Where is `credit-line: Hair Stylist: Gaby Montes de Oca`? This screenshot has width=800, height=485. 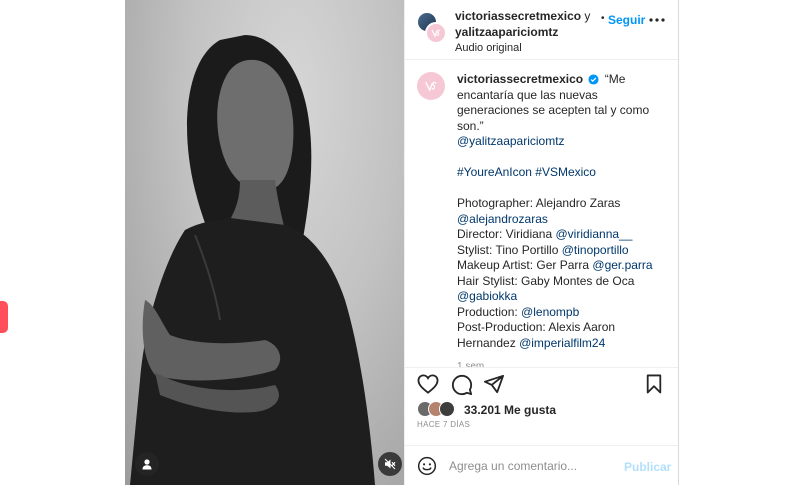
credit-line: Hair Stylist: Gaby Montes de Oca is located at coordinates (546, 280).